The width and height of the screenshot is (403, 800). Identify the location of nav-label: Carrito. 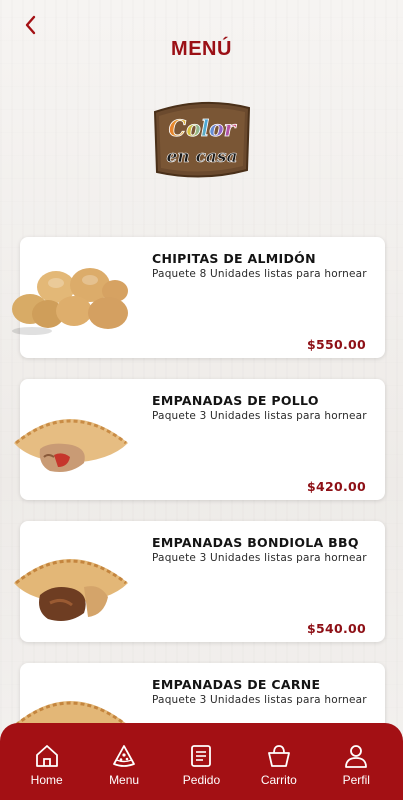
(278, 779).